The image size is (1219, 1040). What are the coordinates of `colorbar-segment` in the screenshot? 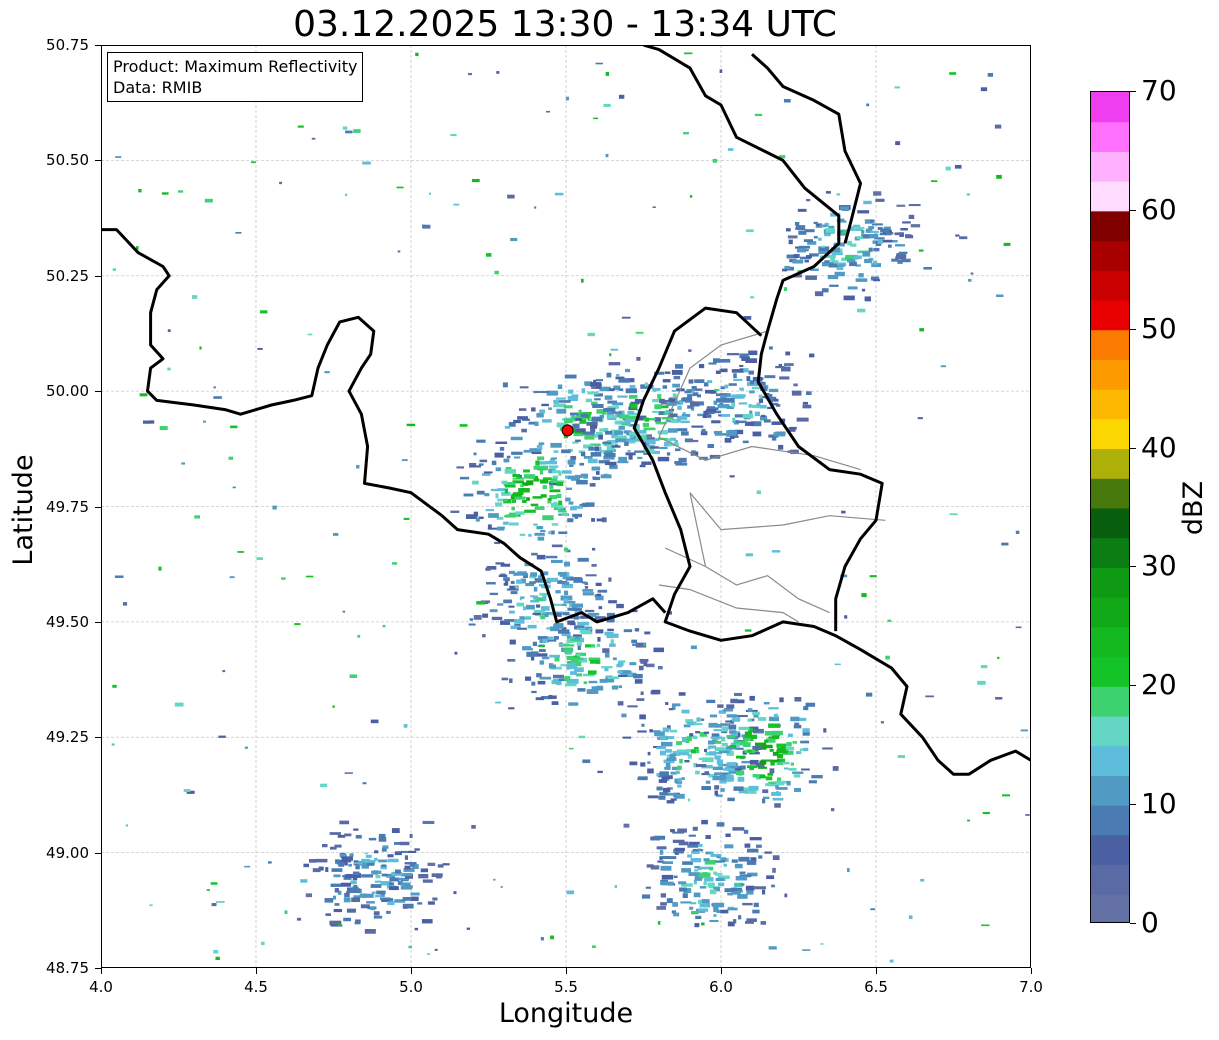 It's located at (1110, 820).